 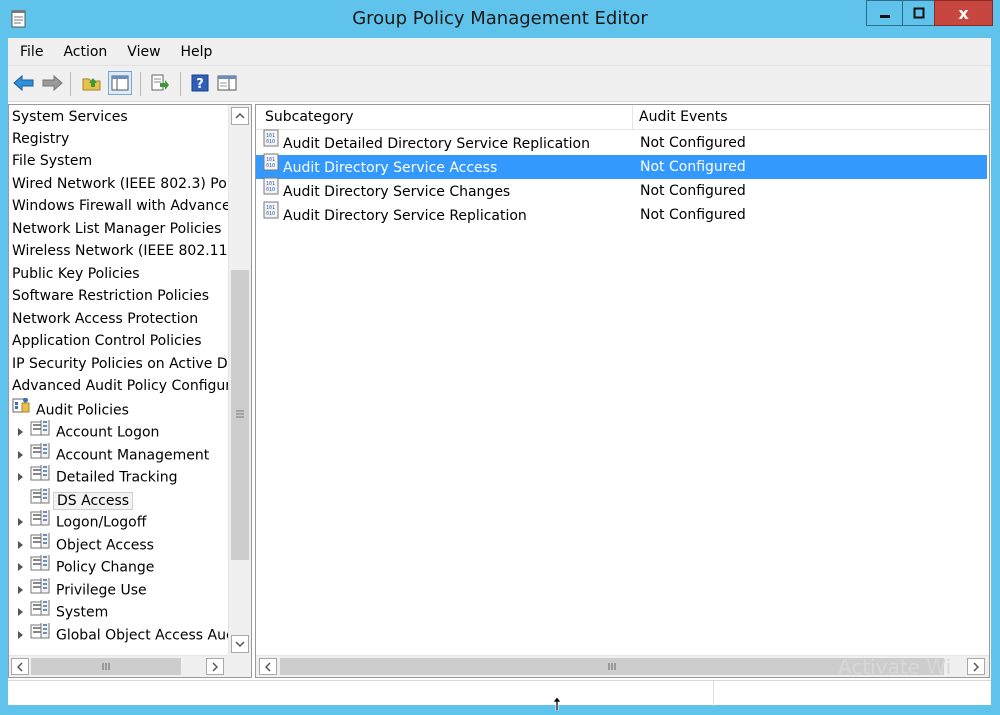 What do you see at coordinates (197, 52) in the screenshot?
I see `menu-help: Help` at bounding box center [197, 52].